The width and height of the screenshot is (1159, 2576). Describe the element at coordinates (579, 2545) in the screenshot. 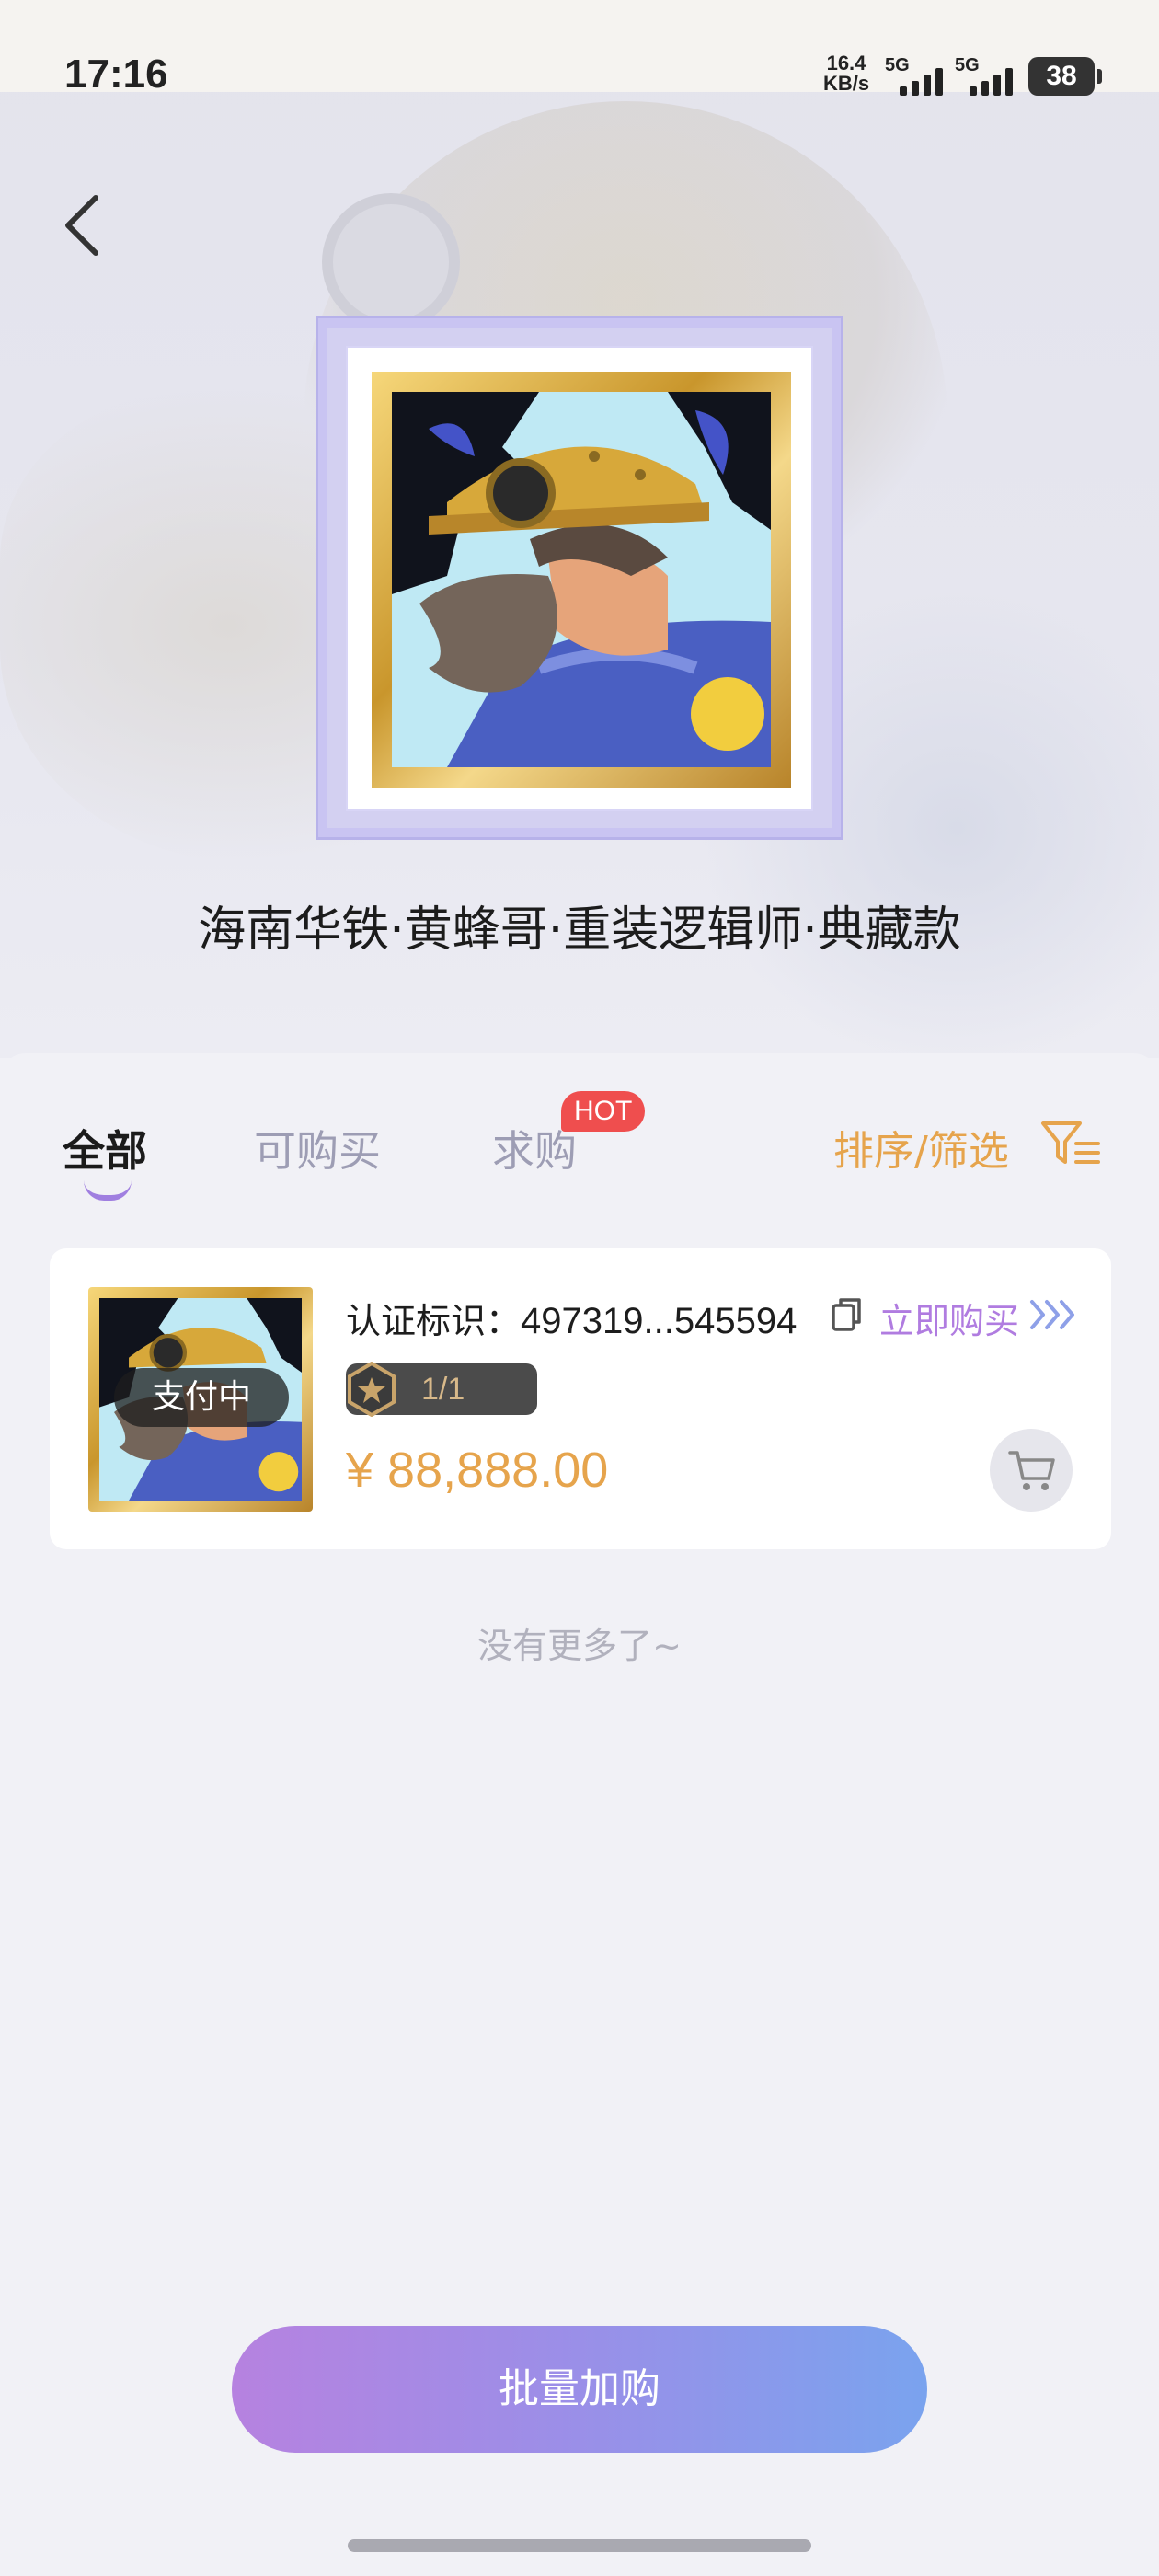

I see `home-indicator` at that location.